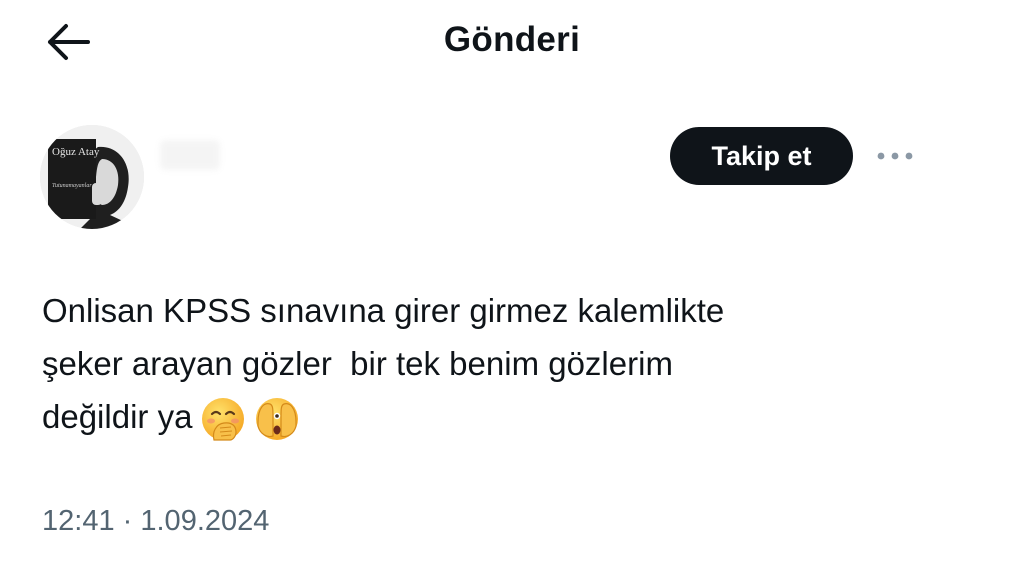  I want to click on avatar: Oğuz Atay Tutunamayanlar, so click(92, 177).